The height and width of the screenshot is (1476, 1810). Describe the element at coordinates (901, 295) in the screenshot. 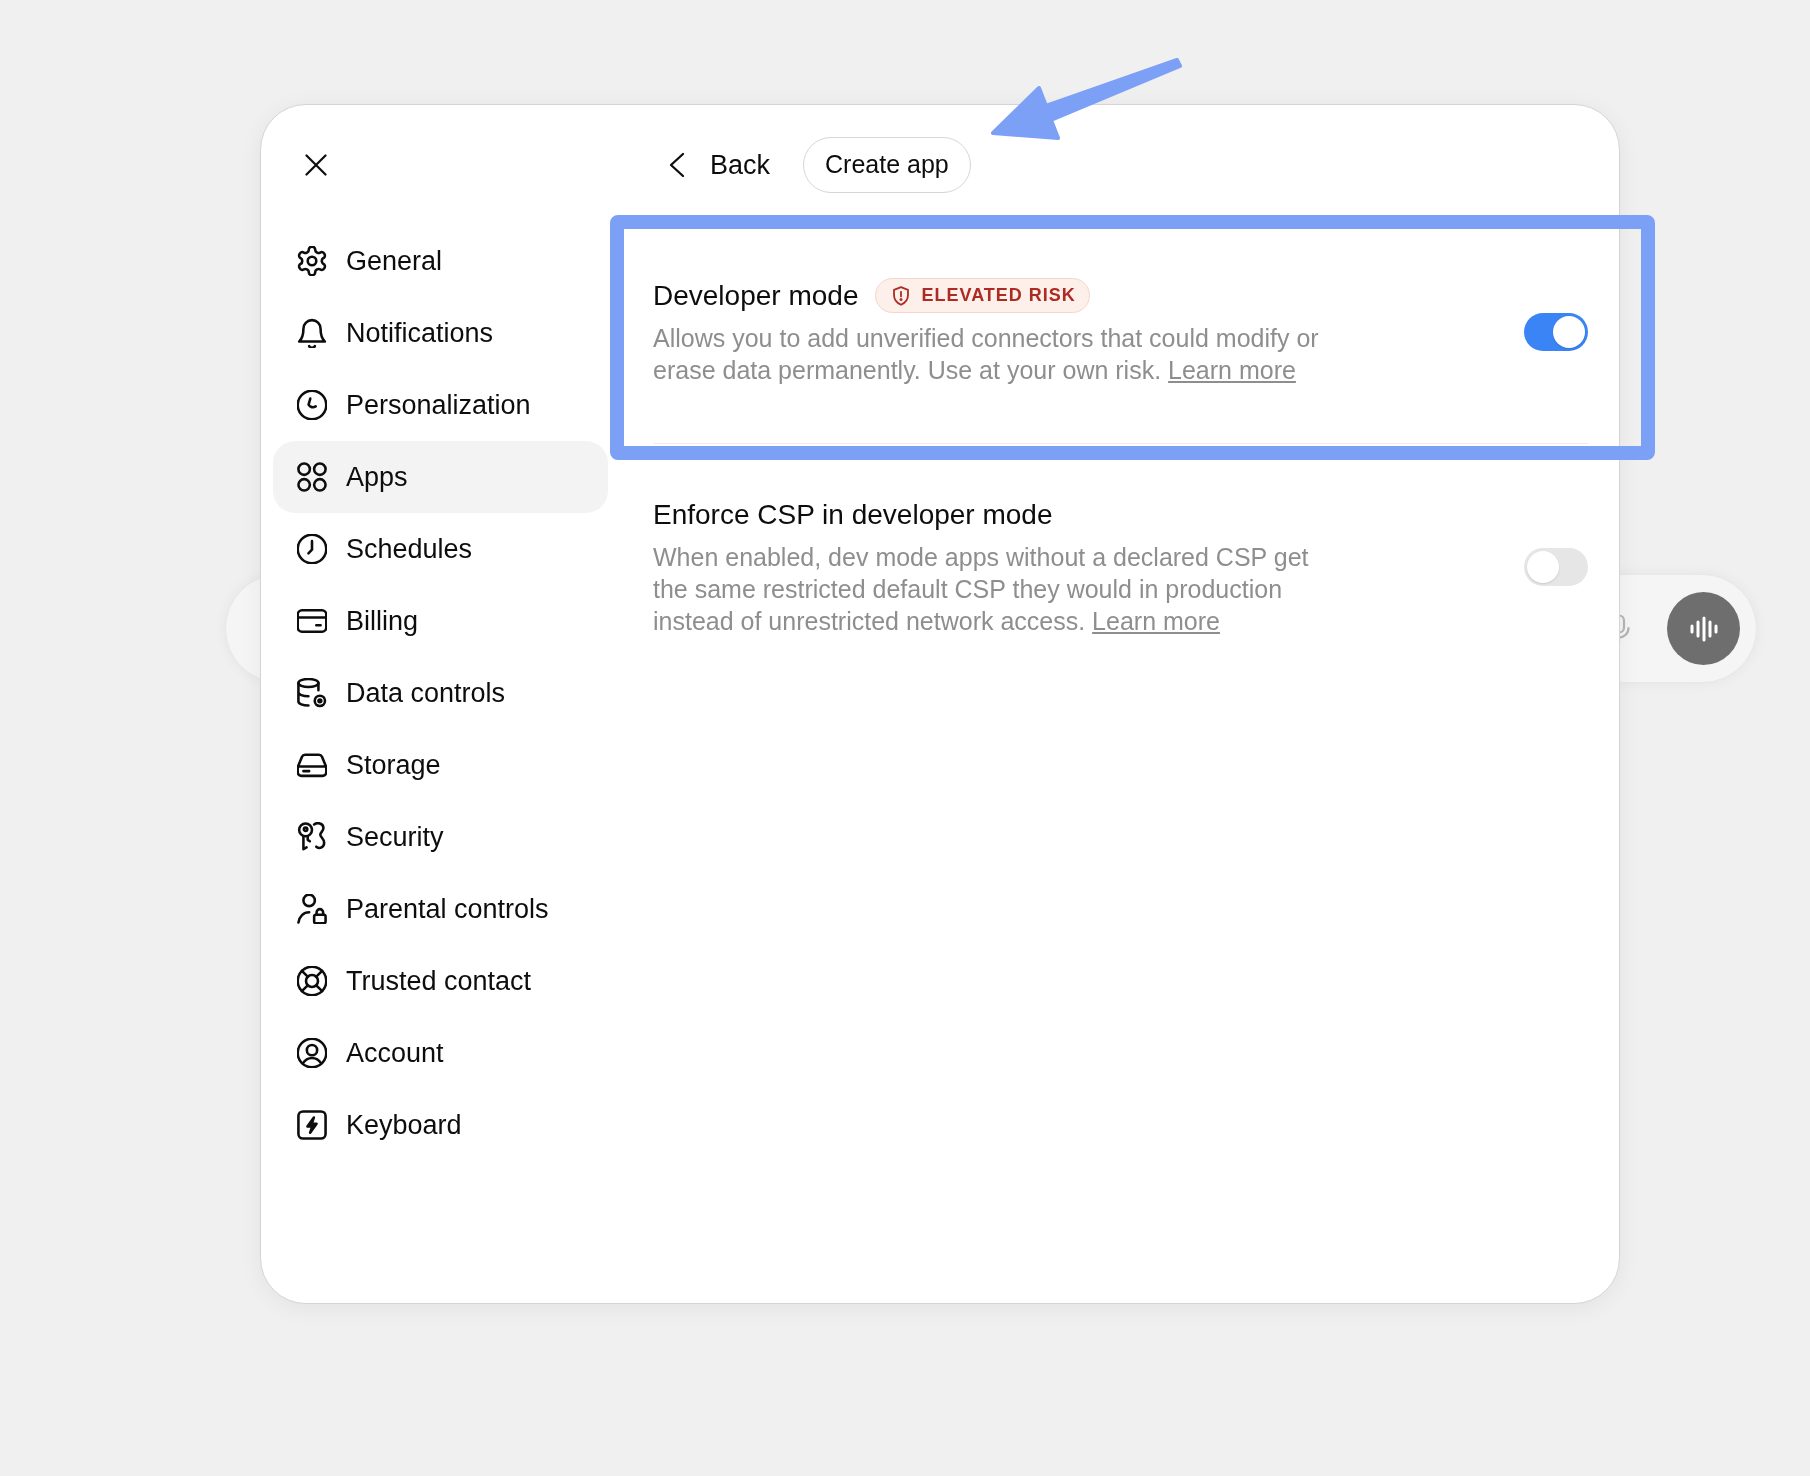

I see `shield-alert-icon` at that location.